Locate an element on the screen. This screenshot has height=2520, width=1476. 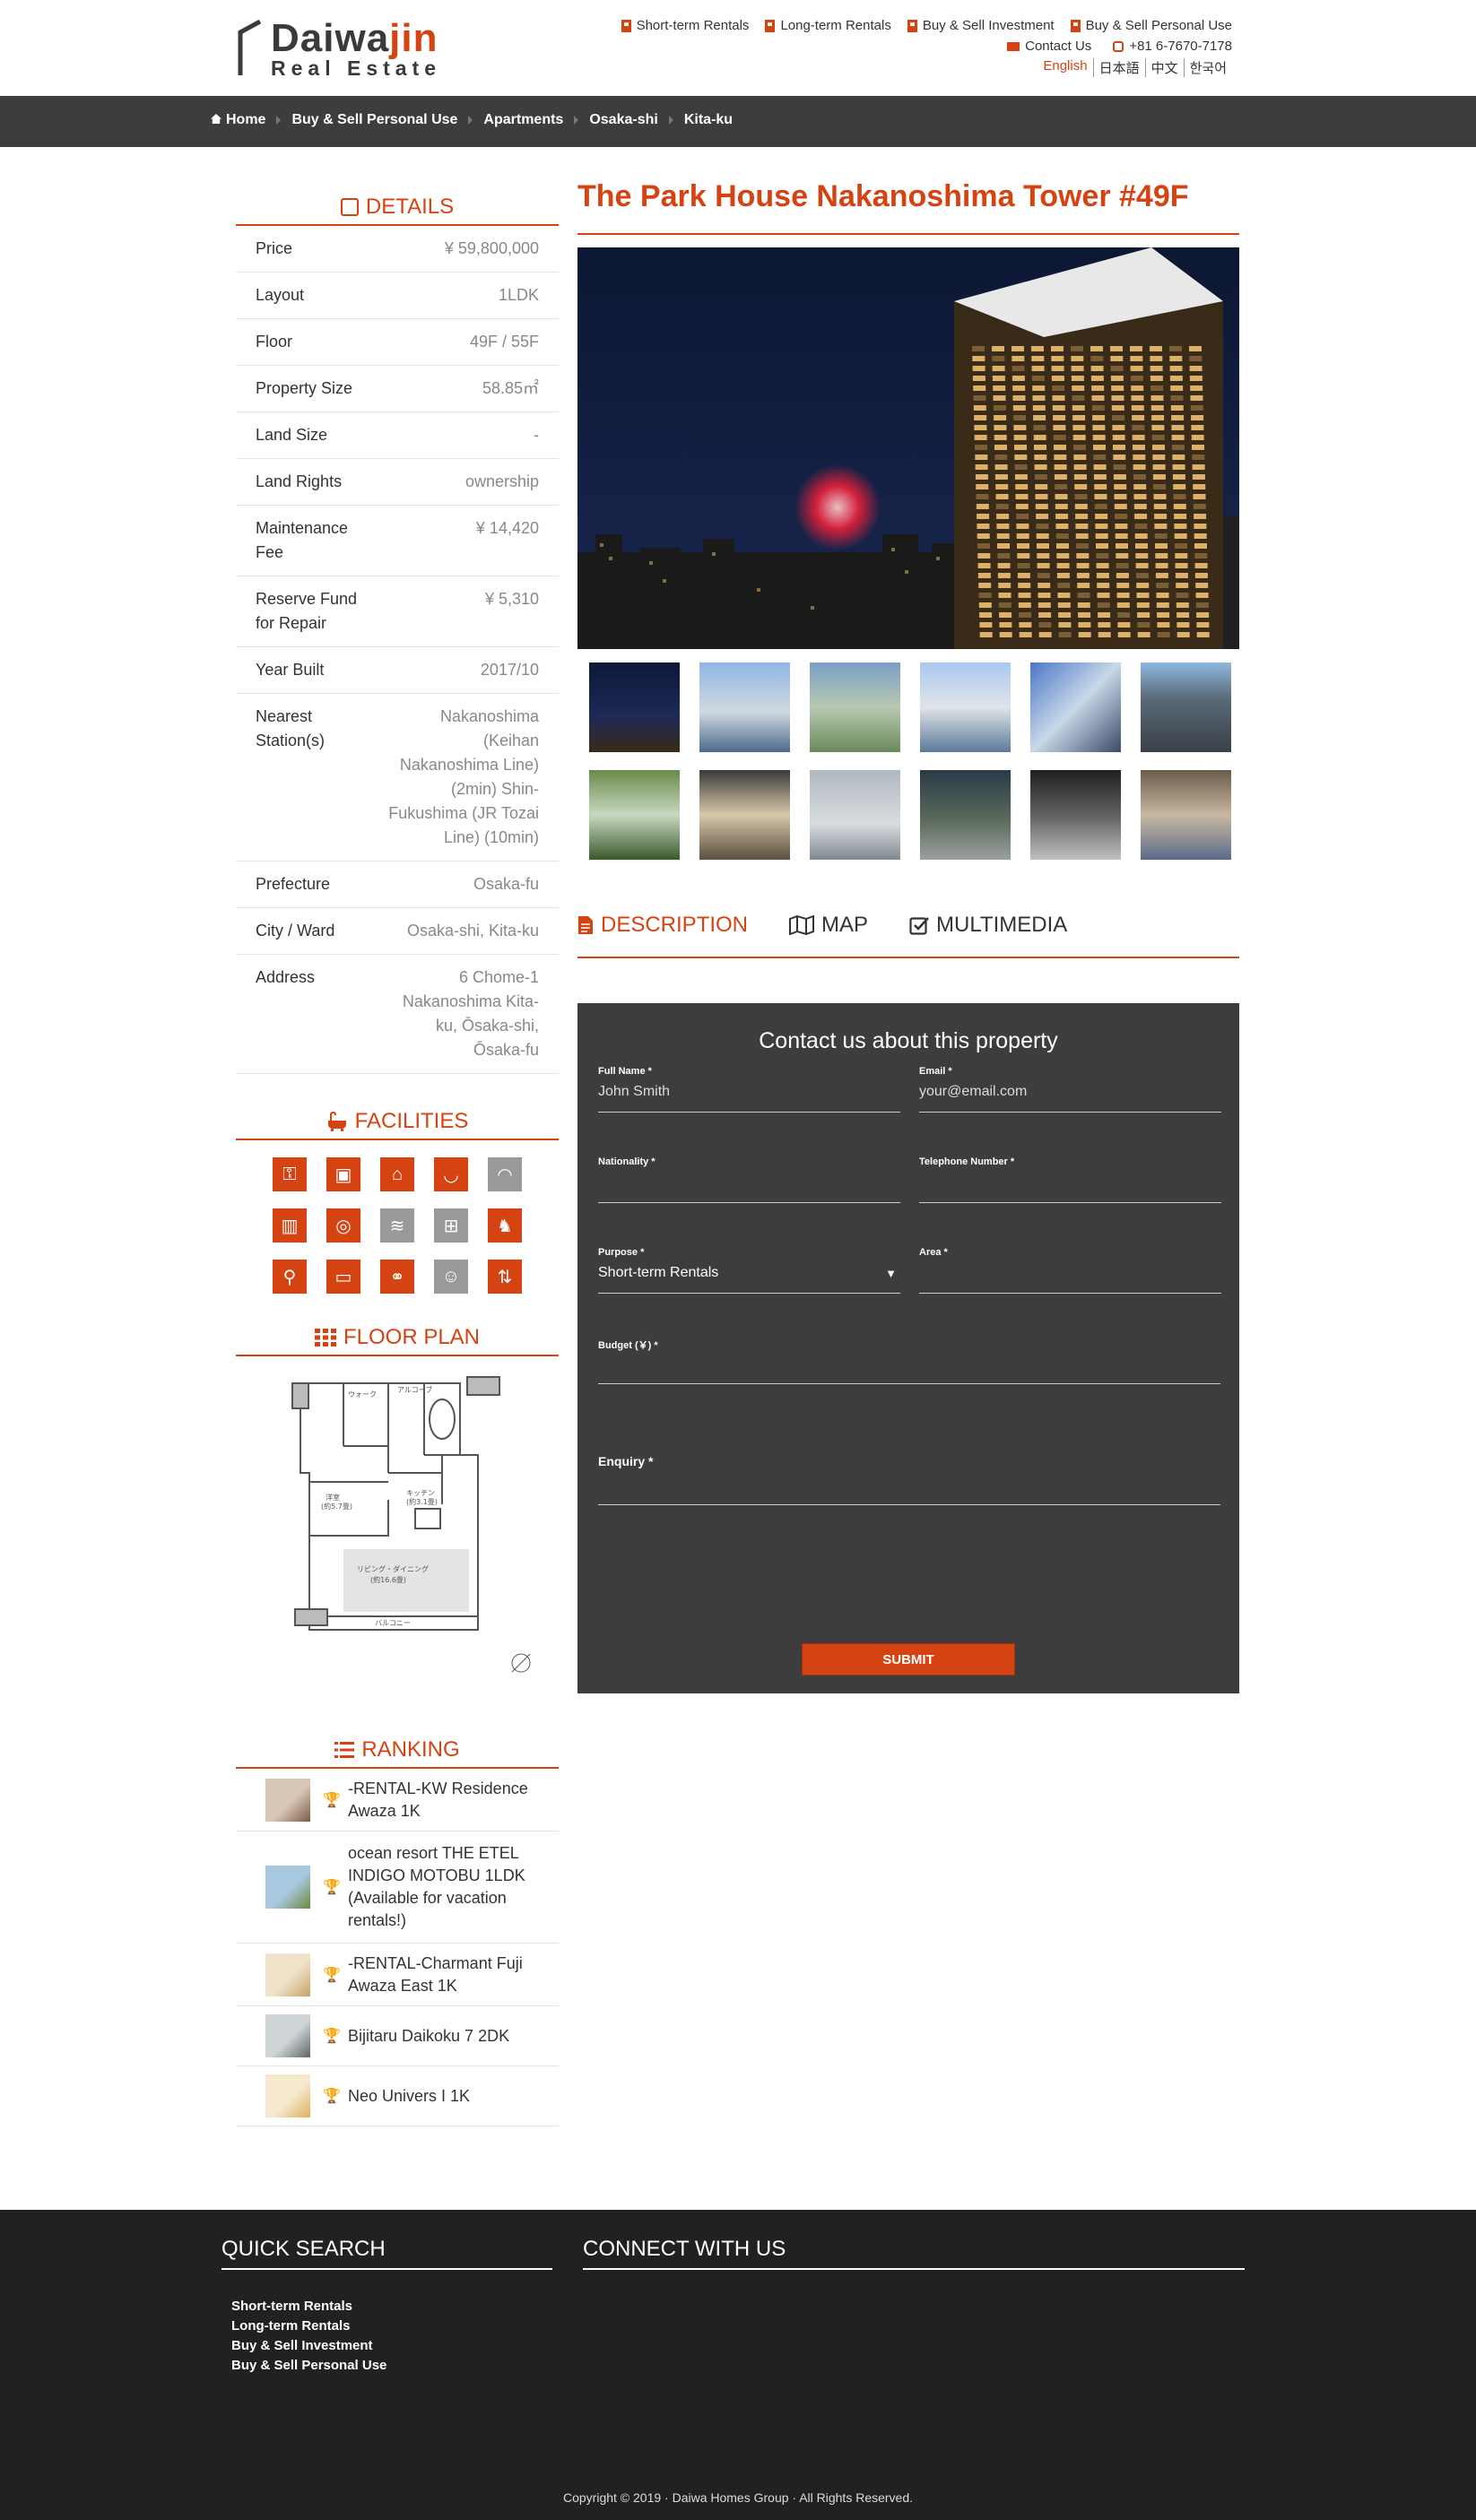
logo-subtitle: Real Estate is located at coordinates (356, 68).